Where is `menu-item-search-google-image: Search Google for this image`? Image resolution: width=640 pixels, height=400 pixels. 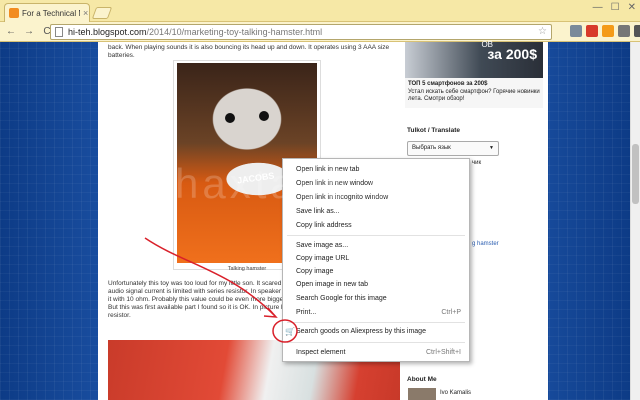 menu-item-search-google-image: Search Google for this image is located at coordinates (376, 298).